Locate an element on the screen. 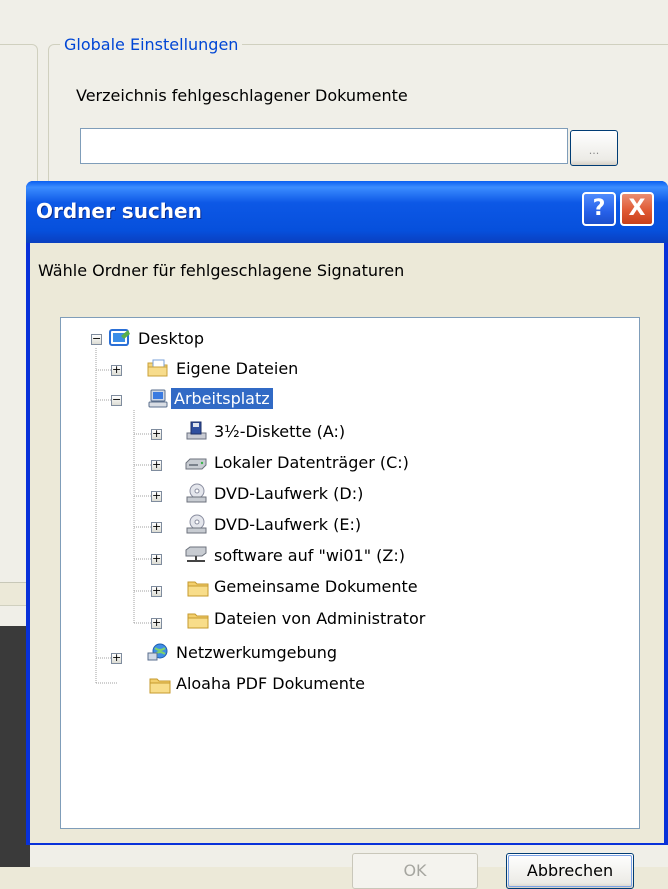  close-icon: X is located at coordinates (637, 208).